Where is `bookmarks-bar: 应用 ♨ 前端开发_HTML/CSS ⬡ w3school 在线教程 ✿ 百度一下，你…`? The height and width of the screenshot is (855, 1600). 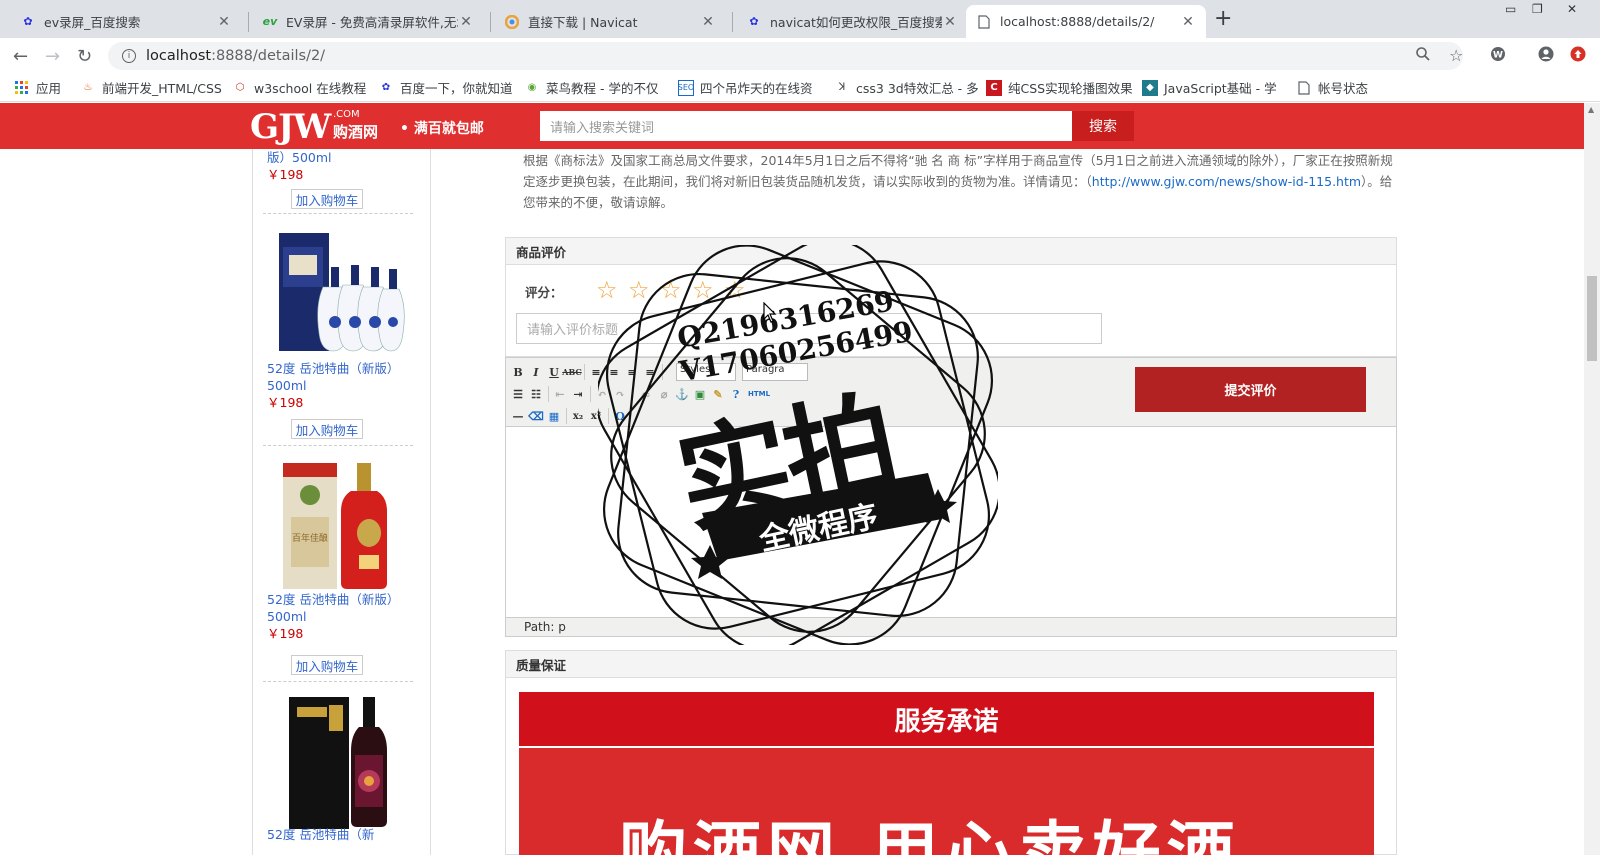 bookmarks-bar: 应用 ♨ 前端开发_HTML/CSS ⬡ w3school 在线教程 ✿ 百度一下，你… is located at coordinates (800, 88).